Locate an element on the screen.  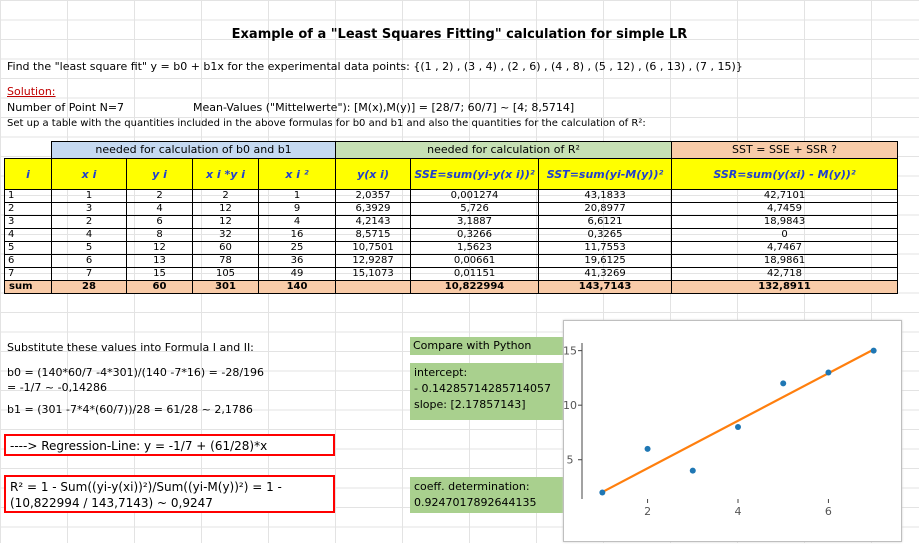
table-cell: 12,9287 is located at coordinates (373, 261).